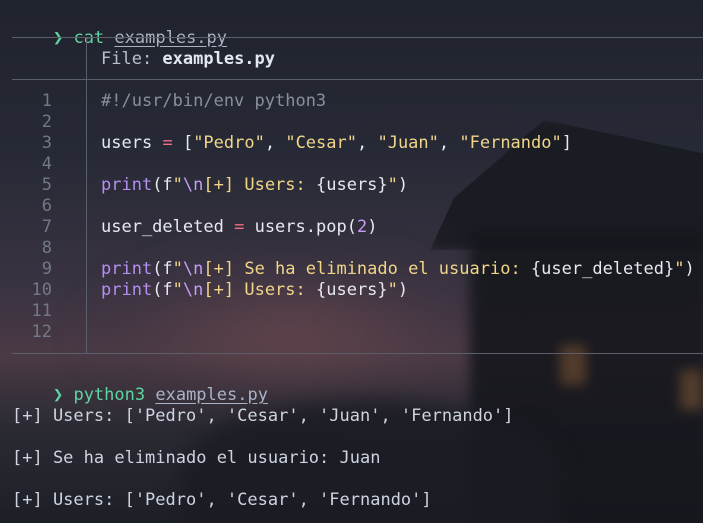 The height and width of the screenshot is (523, 703). What do you see at coordinates (46, 164) in the screenshot?
I see `line-number: 4` at bounding box center [46, 164].